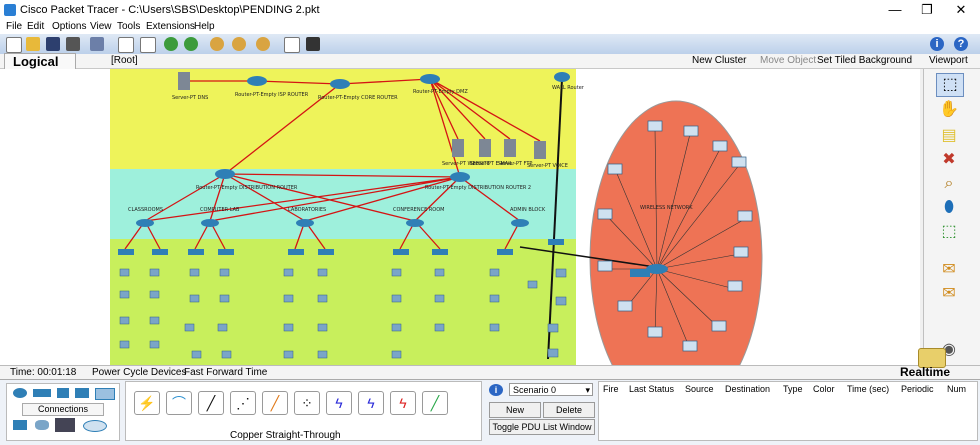  Describe the element at coordinates (485, 148) in the screenshot. I see `server-email` at that location.